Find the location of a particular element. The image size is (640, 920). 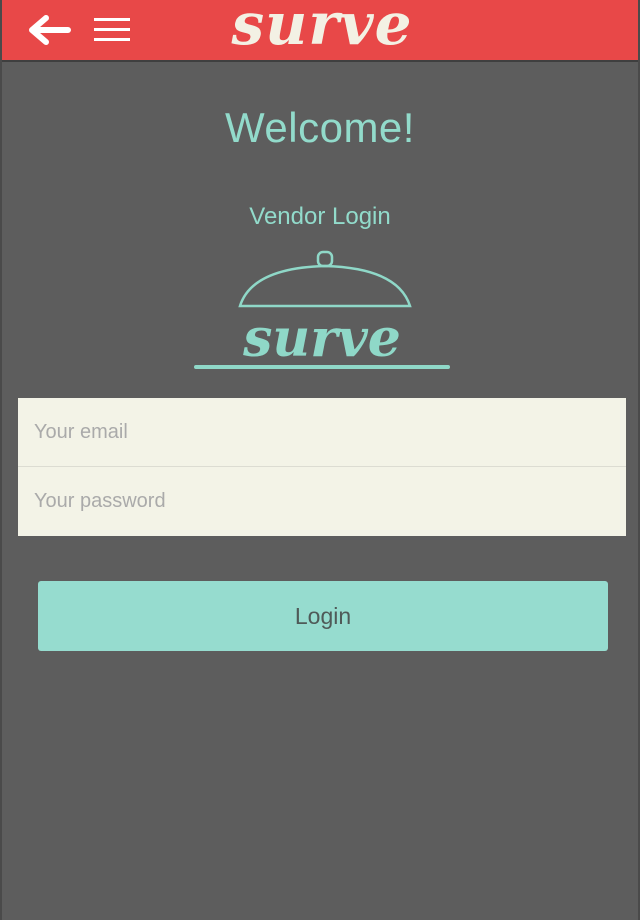

brand-logo: surve is located at coordinates (322, 29).